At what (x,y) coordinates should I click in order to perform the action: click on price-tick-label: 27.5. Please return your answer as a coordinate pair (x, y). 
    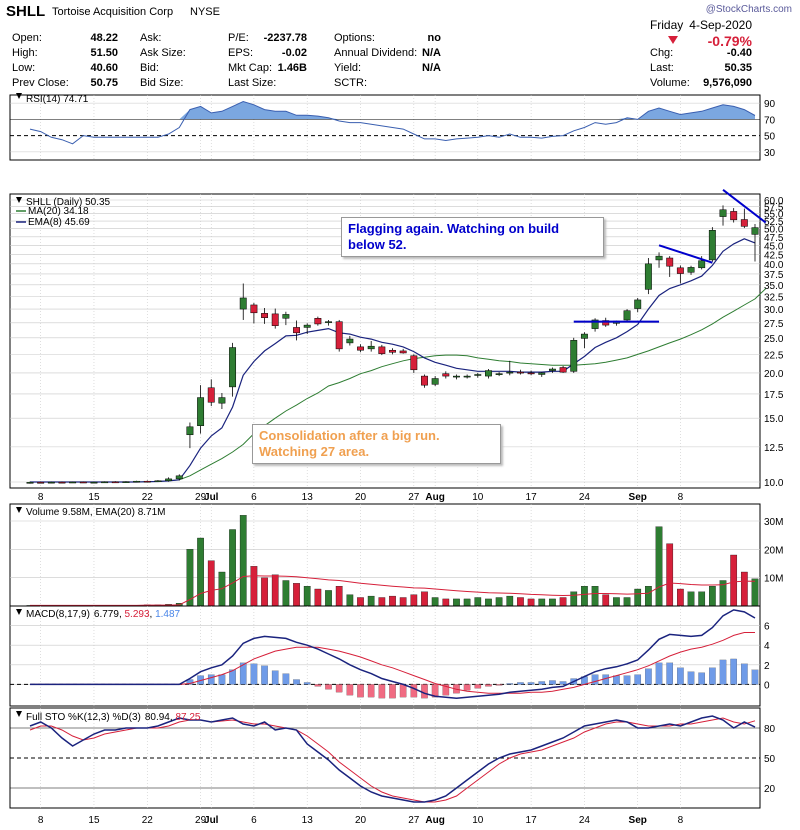
    Looking at the image, I should click on (774, 324).